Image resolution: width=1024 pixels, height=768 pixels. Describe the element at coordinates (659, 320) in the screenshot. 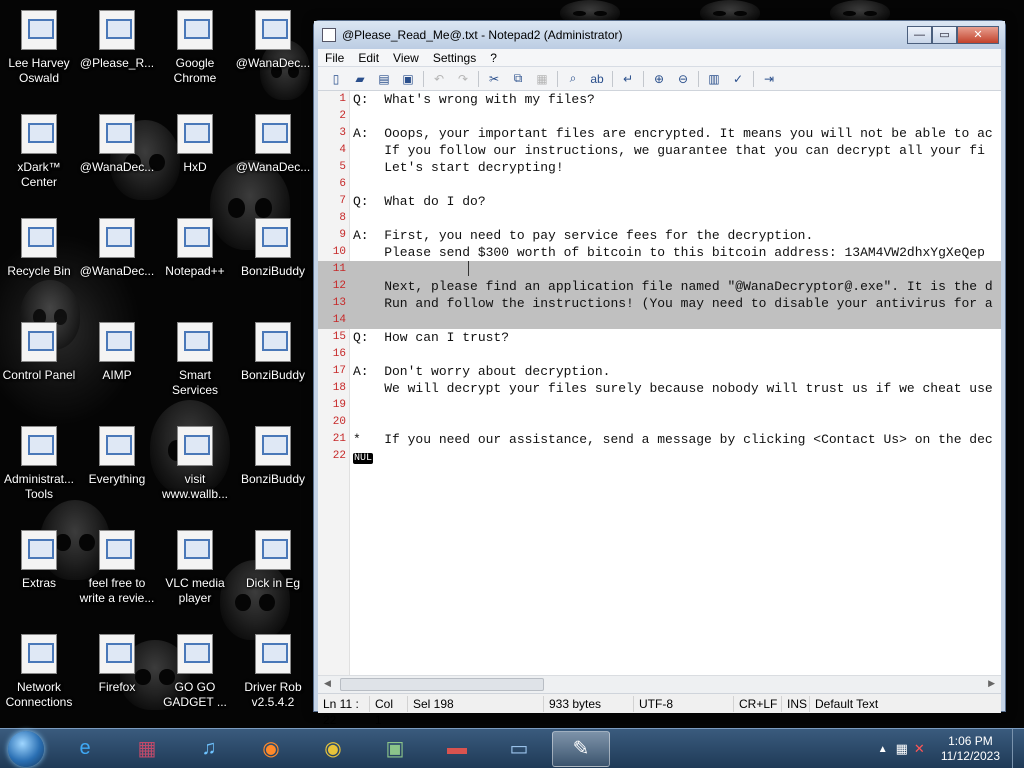

I see `text-line: 14` at that location.